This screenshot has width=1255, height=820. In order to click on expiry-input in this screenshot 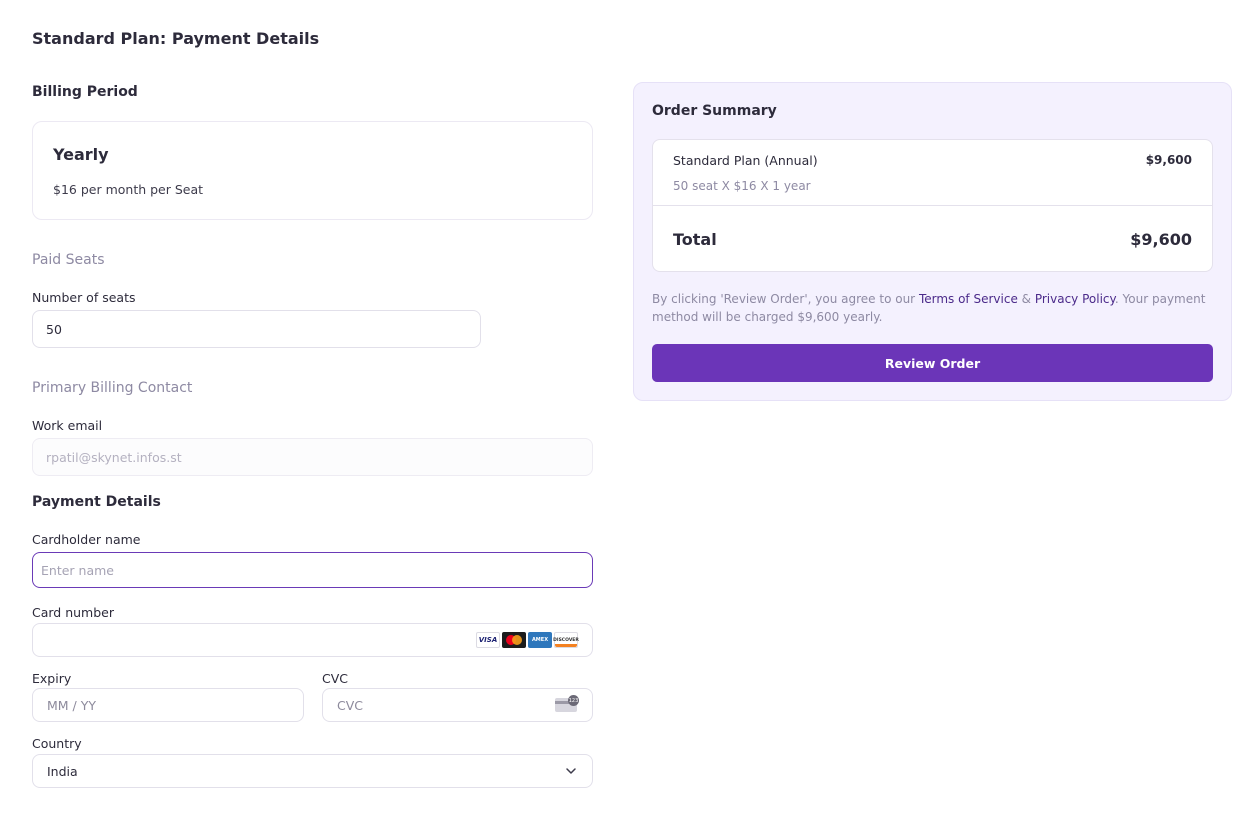, I will do `click(168, 705)`.